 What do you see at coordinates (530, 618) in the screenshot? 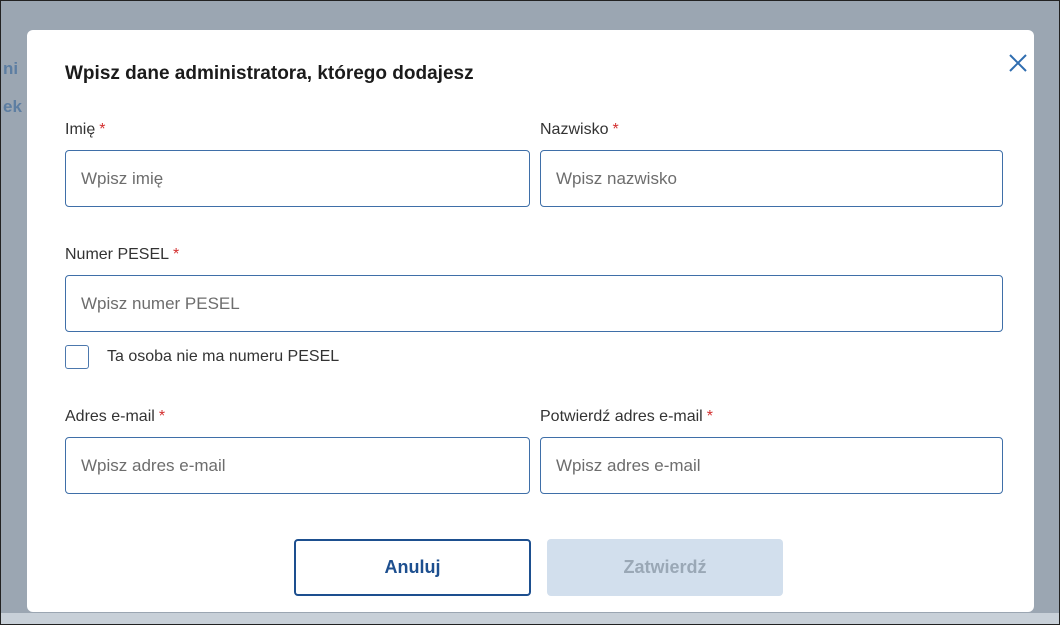
I see `background-page-strip` at bounding box center [530, 618].